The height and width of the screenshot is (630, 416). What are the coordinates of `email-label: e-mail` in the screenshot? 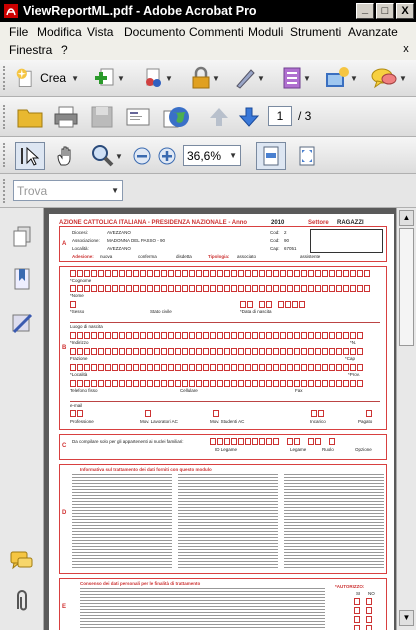 It's located at (76, 405).